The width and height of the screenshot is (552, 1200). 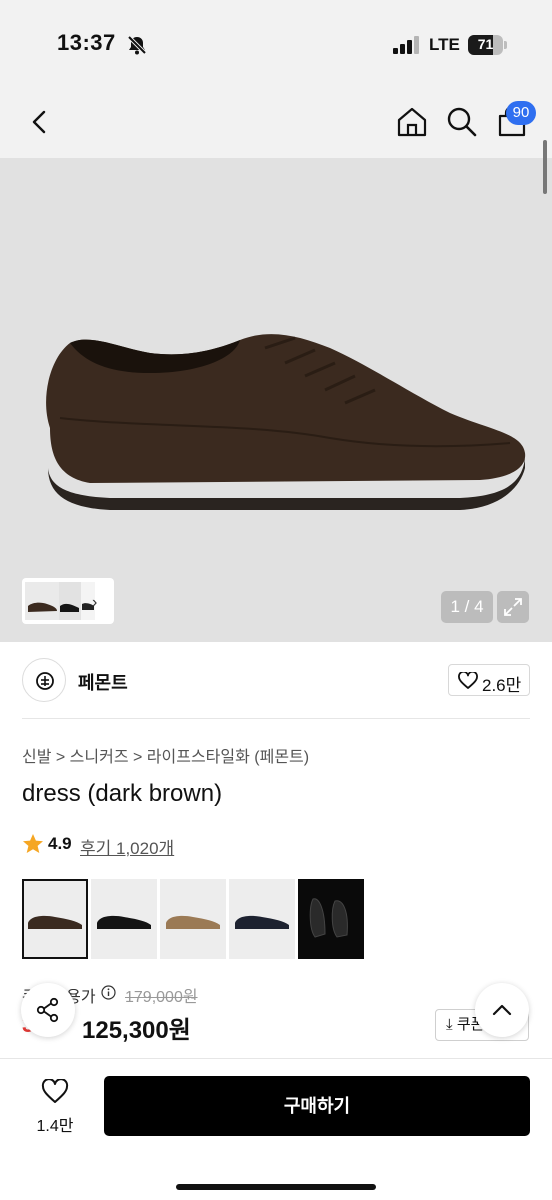 I want to click on network-label: LTE, so click(x=444, y=44).